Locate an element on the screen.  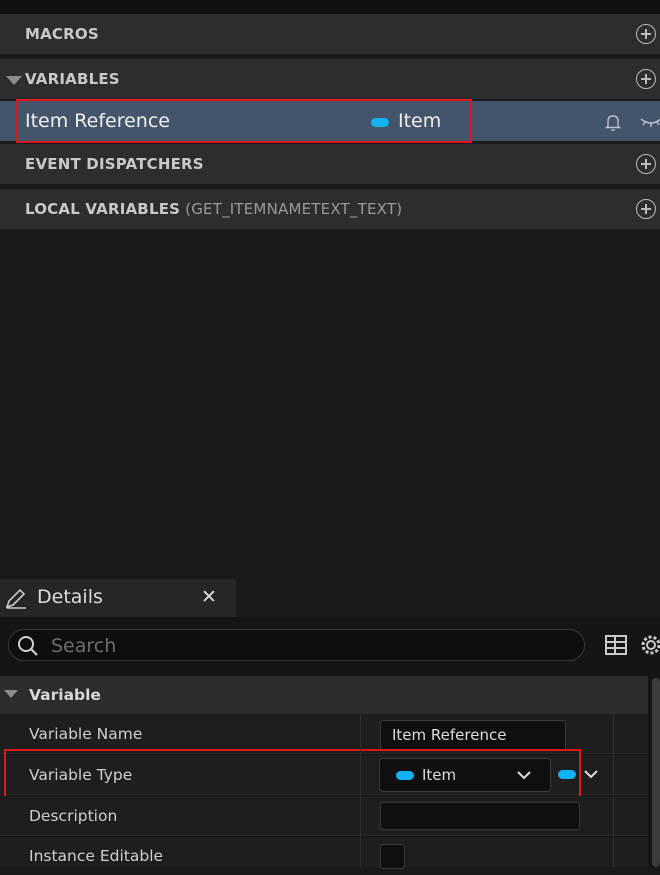
local-variables-title: LOCAL VARIABLES (GET_ITEMNAMETEXT_TEXT) is located at coordinates (213, 209).